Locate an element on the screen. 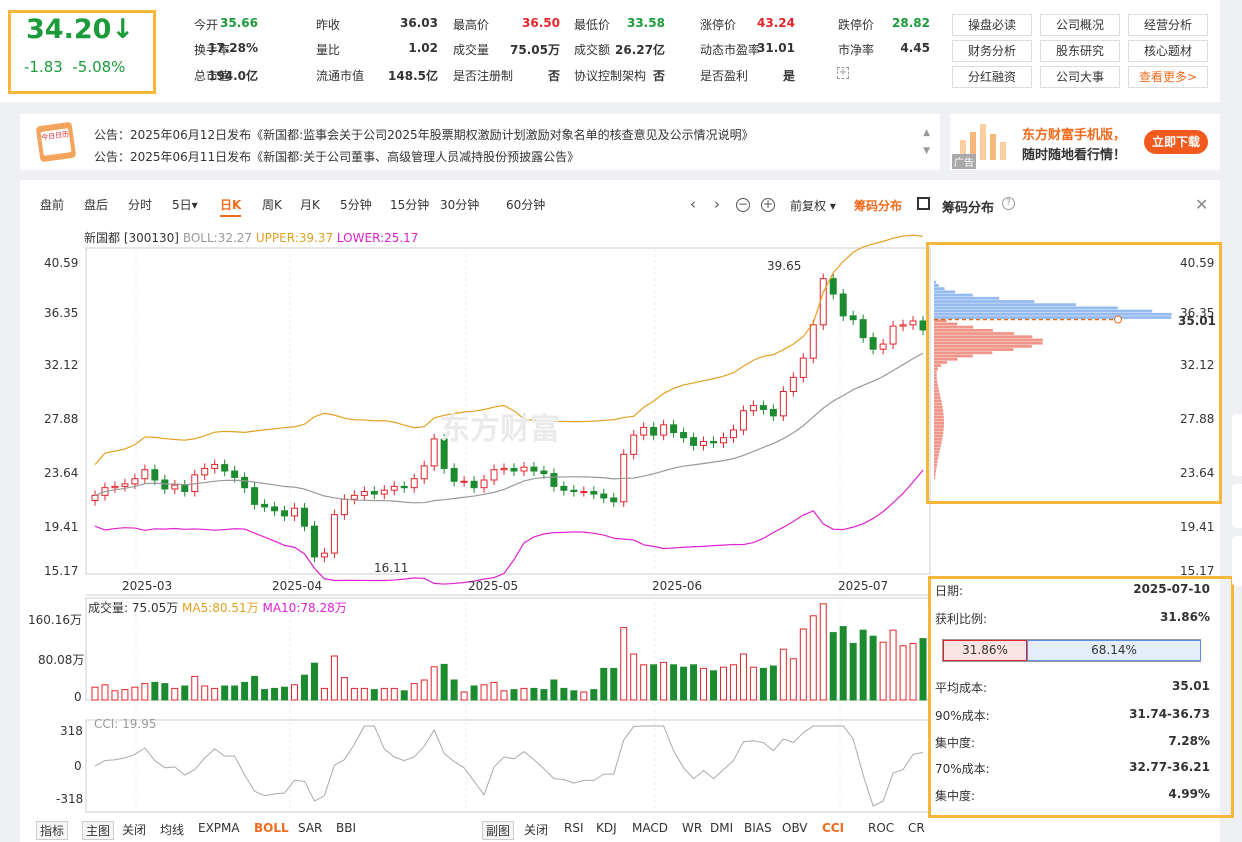 The width and height of the screenshot is (1242, 842). ad-line1: 东方财富手机版， is located at coordinates (1074, 135).